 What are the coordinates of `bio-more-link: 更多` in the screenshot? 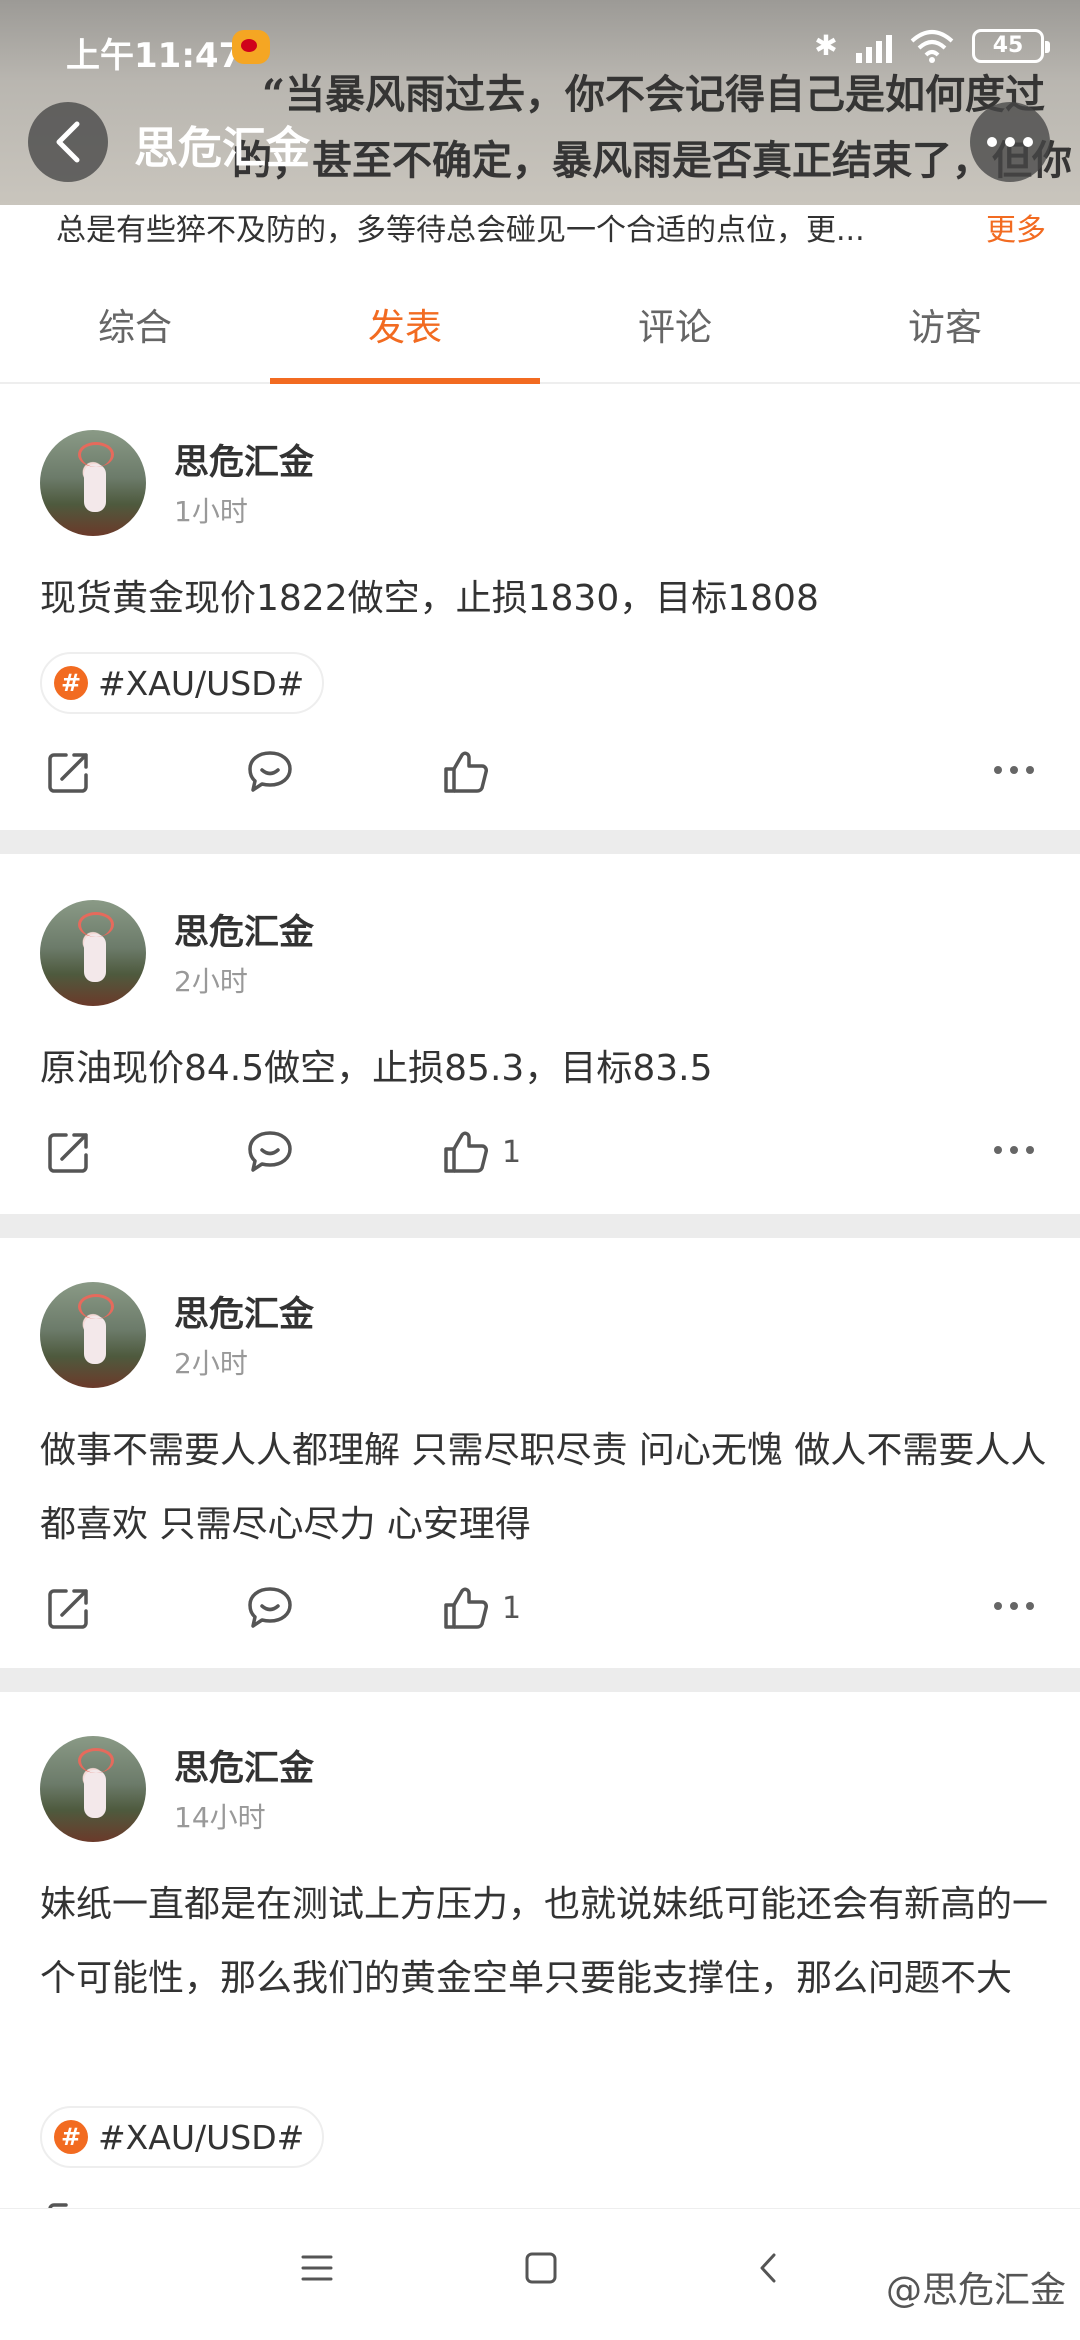 It's located at (1016, 227).